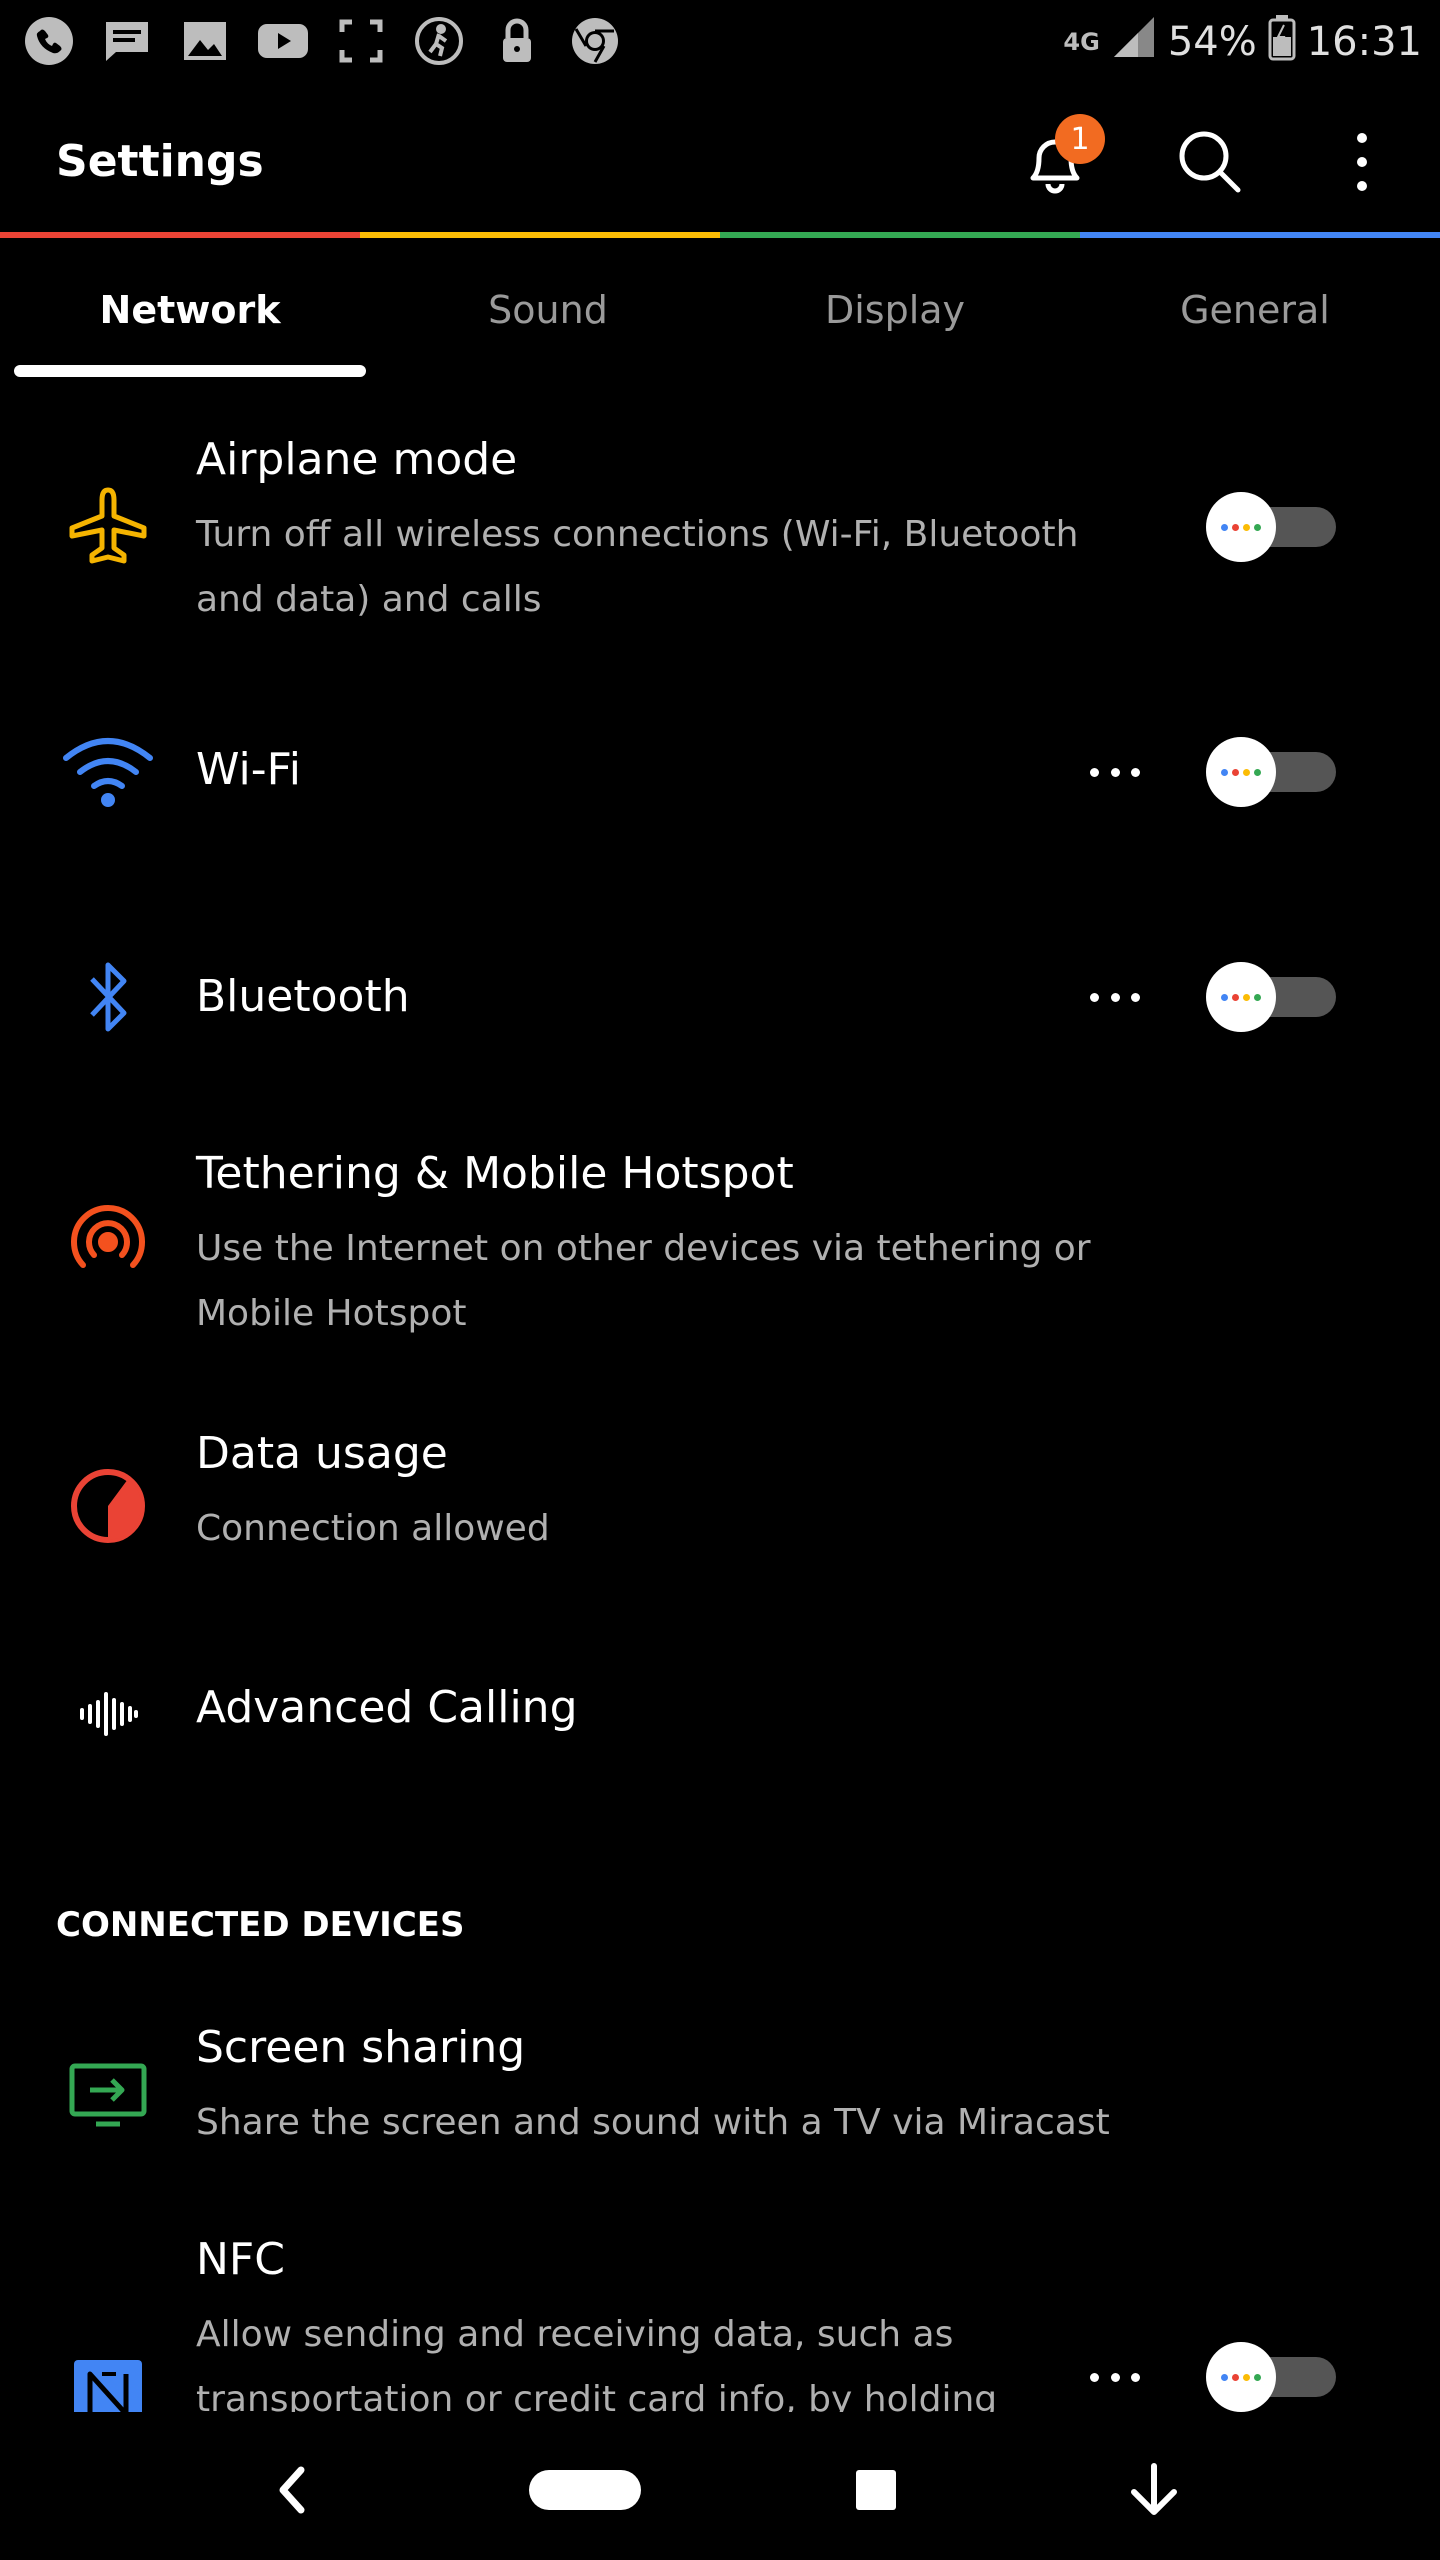  I want to click on advanced-calling-icon, so click(108, 1714).